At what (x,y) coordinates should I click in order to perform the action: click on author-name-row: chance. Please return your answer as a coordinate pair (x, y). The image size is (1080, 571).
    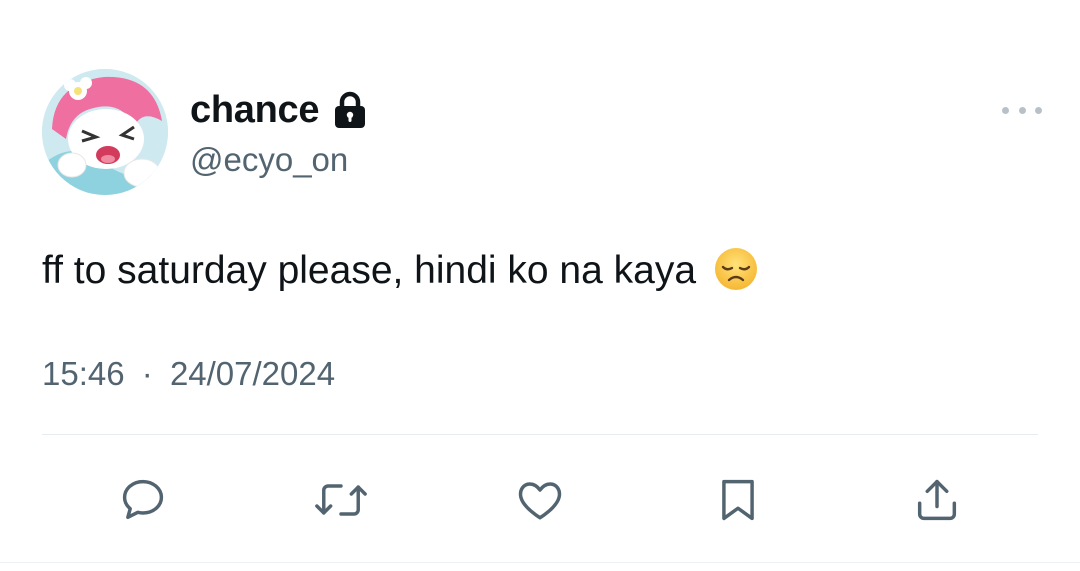
    Looking at the image, I should click on (278, 110).